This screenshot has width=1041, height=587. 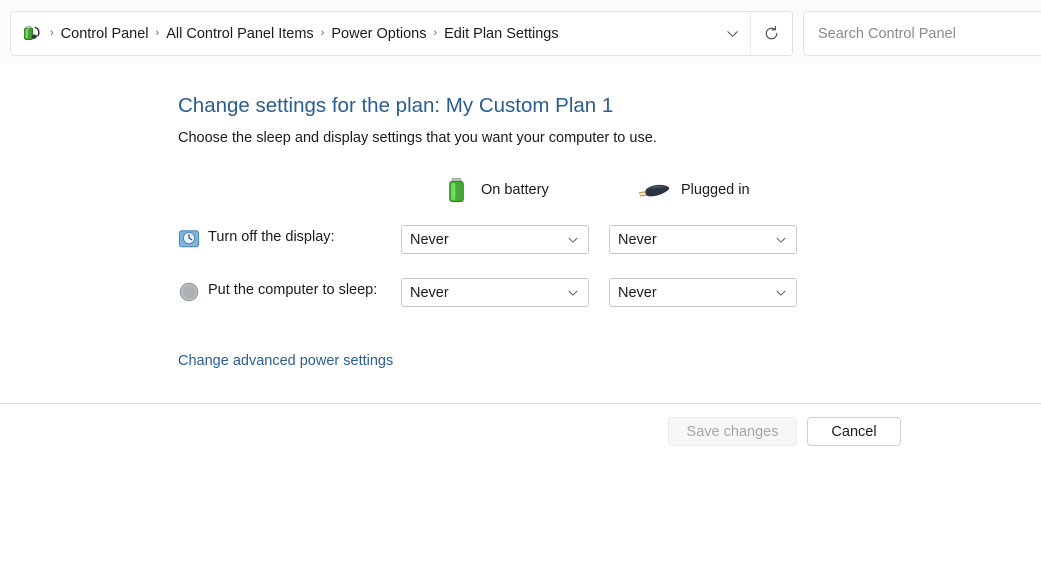 I want to click on setting-label-put-computer-to-sleep: Put the computer to sleep:, so click(x=293, y=290).